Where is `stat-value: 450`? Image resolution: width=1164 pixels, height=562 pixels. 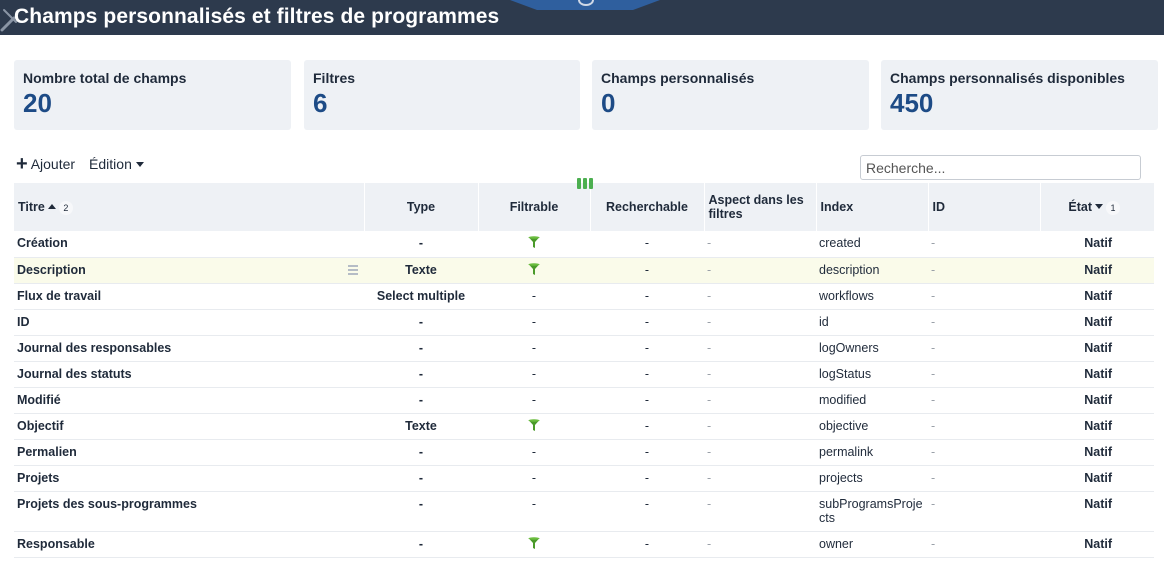 stat-value: 450 is located at coordinates (912, 103).